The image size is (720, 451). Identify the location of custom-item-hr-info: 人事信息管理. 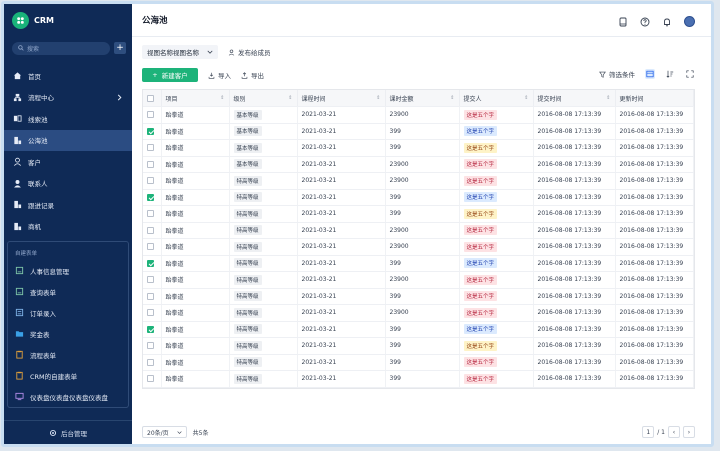
(68, 270).